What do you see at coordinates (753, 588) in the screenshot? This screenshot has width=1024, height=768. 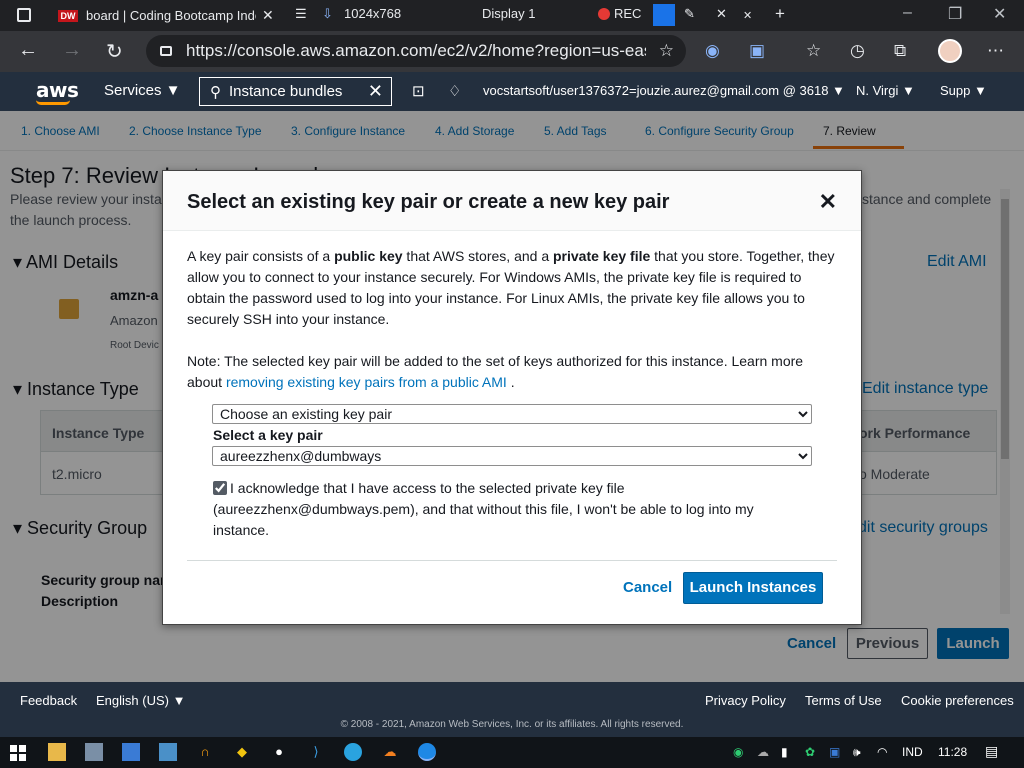 I see `launch-instances-button: Launch Instances` at bounding box center [753, 588].